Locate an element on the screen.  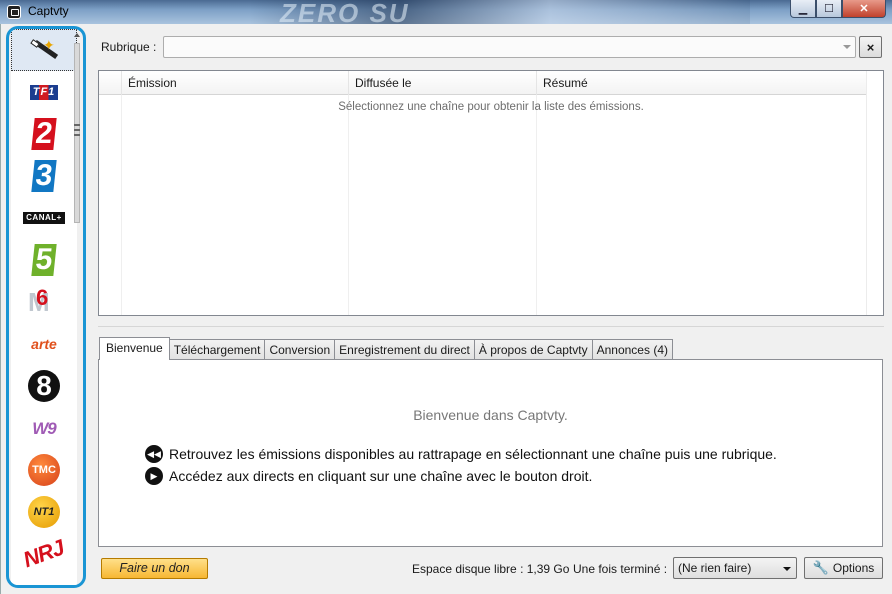
window-title: Captvty is located at coordinates (48, 11).